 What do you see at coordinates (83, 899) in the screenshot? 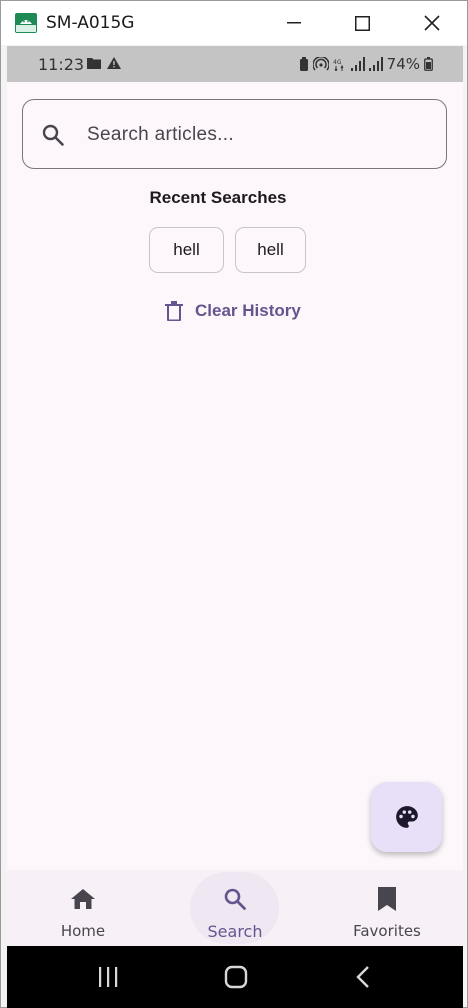
I see `home-icon` at bounding box center [83, 899].